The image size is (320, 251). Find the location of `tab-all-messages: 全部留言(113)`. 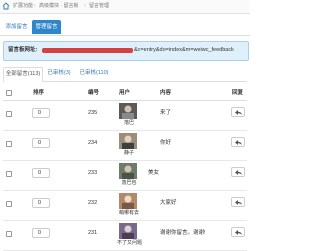

tab-all-messages: 全部留言(113) is located at coordinates (23, 74).